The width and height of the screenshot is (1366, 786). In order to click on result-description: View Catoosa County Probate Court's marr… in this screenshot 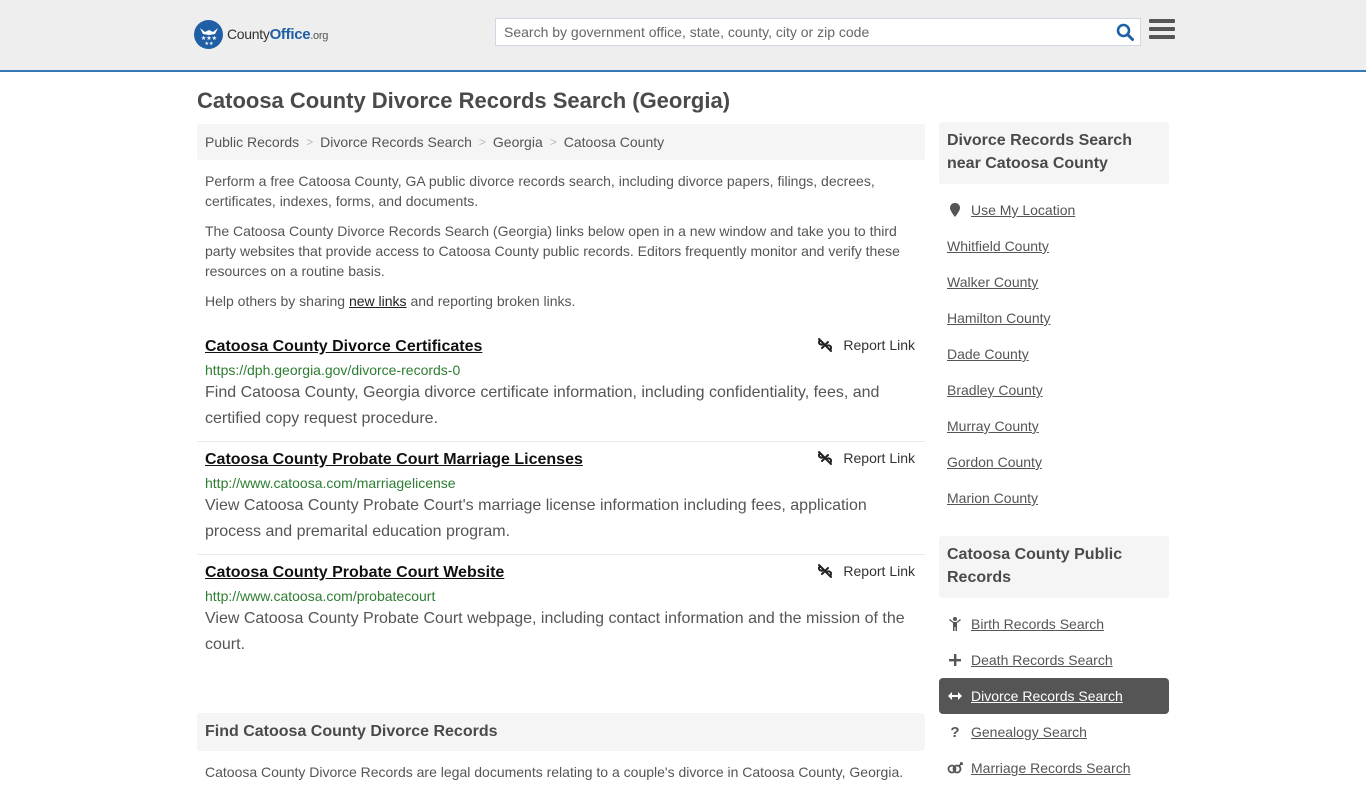, I will do `click(536, 518)`.